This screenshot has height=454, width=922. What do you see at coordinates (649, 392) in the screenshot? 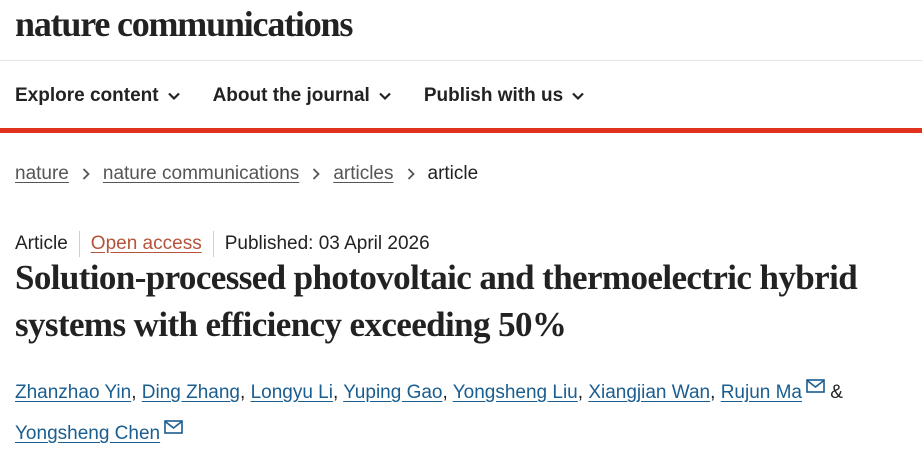
I see `author-link: Xiangjian Wan` at bounding box center [649, 392].